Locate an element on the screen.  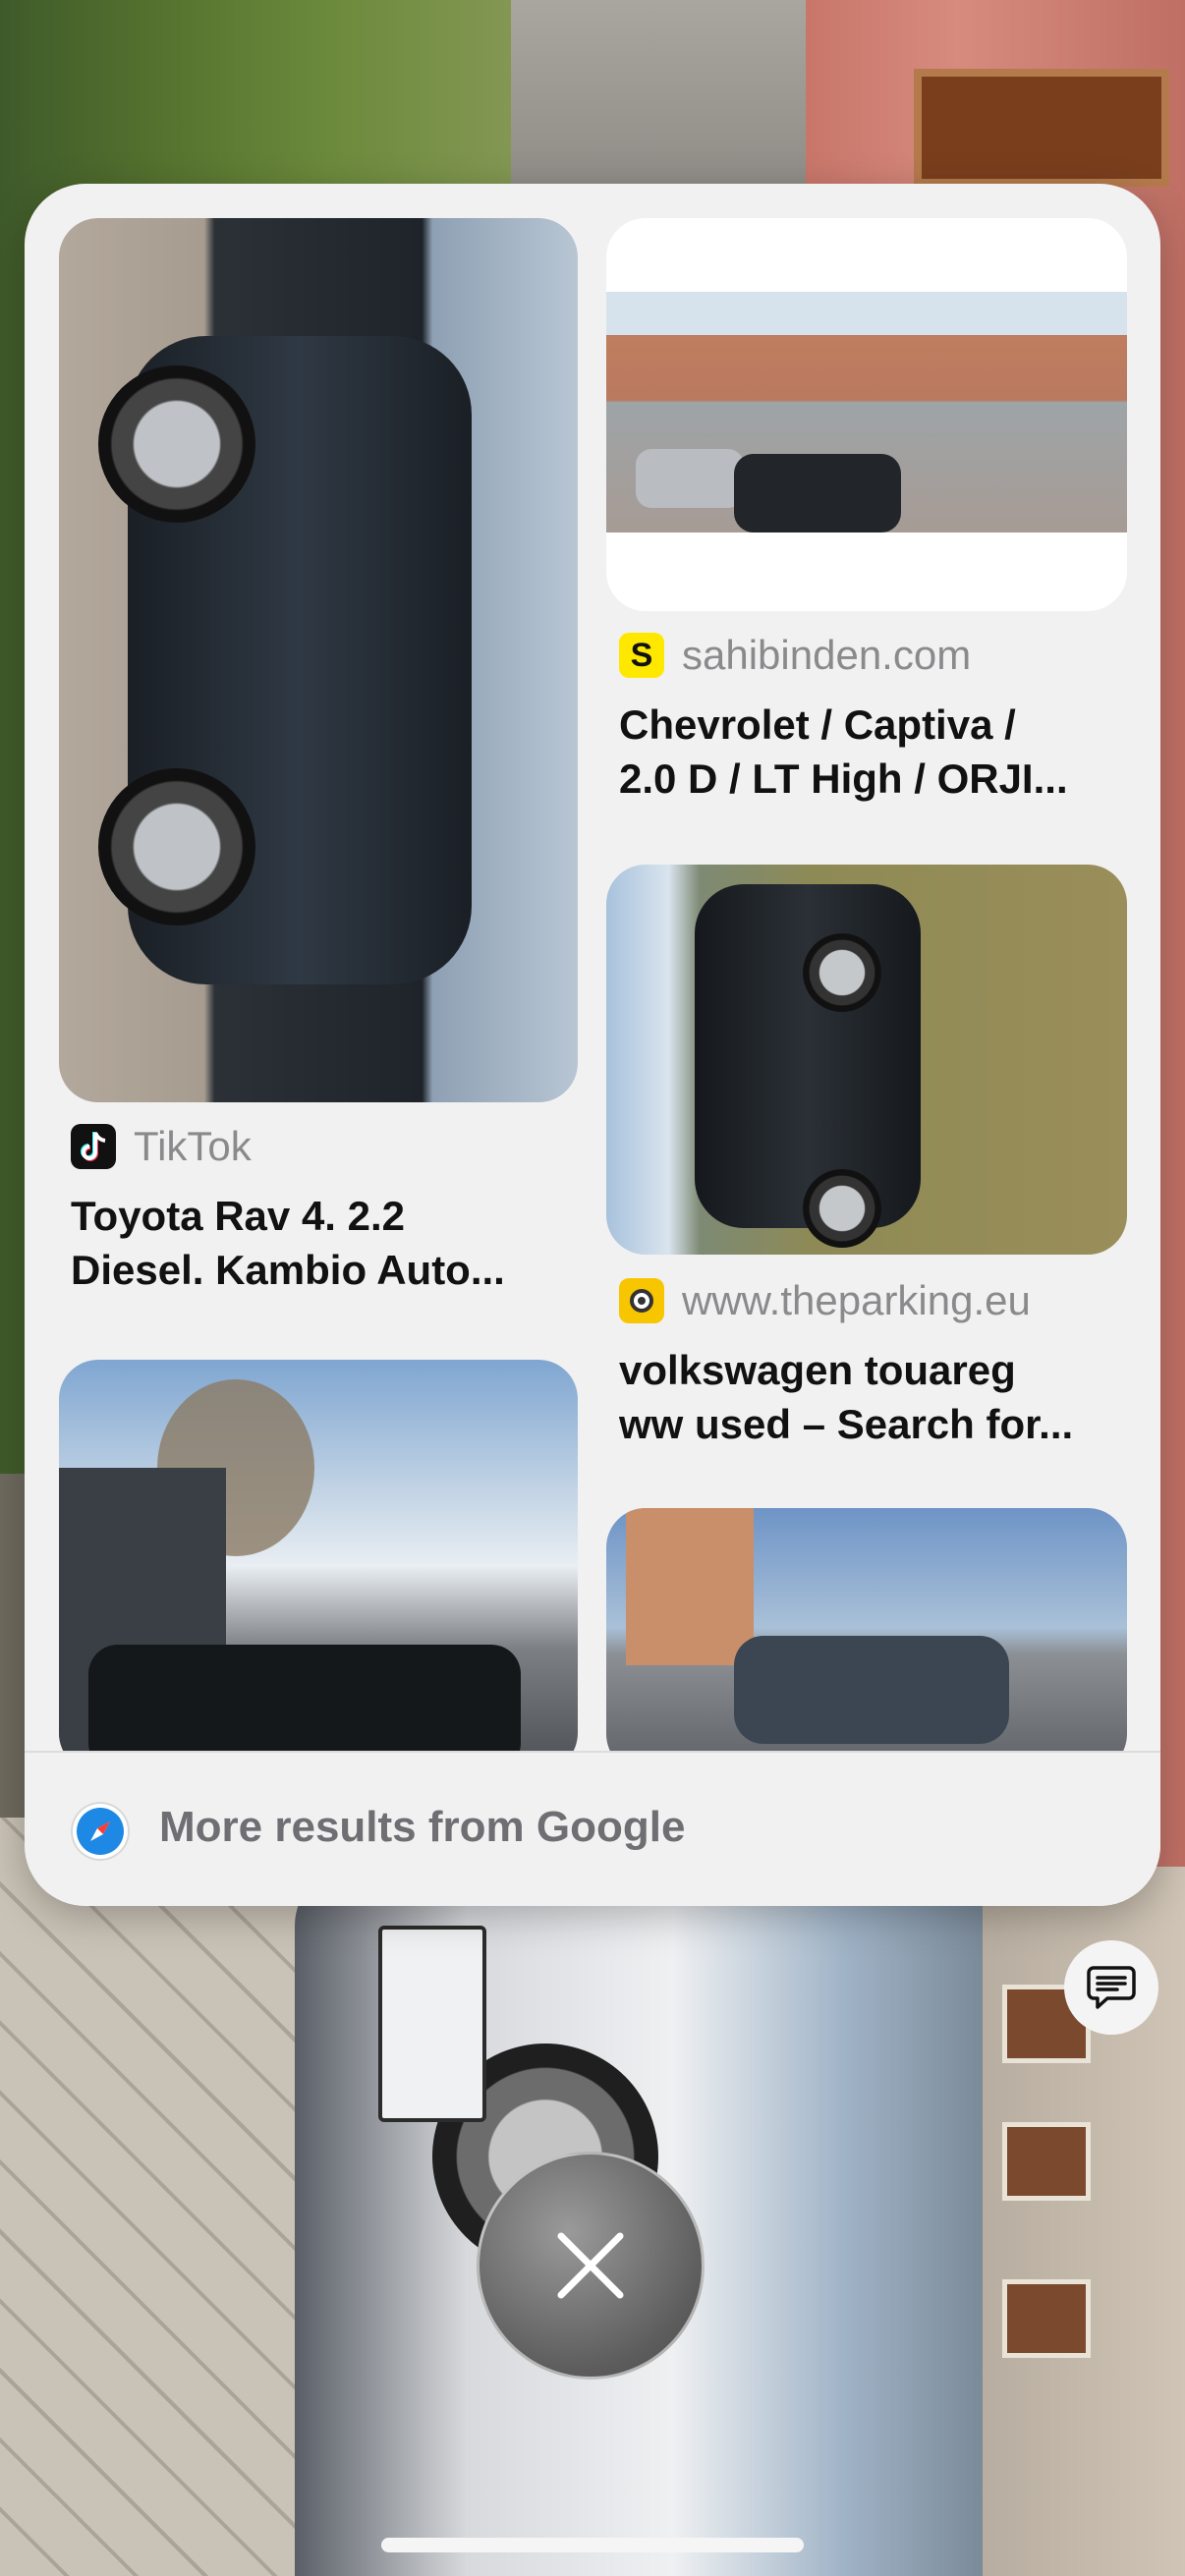
result-source-name: sahibinden.com is located at coordinates (827, 655).